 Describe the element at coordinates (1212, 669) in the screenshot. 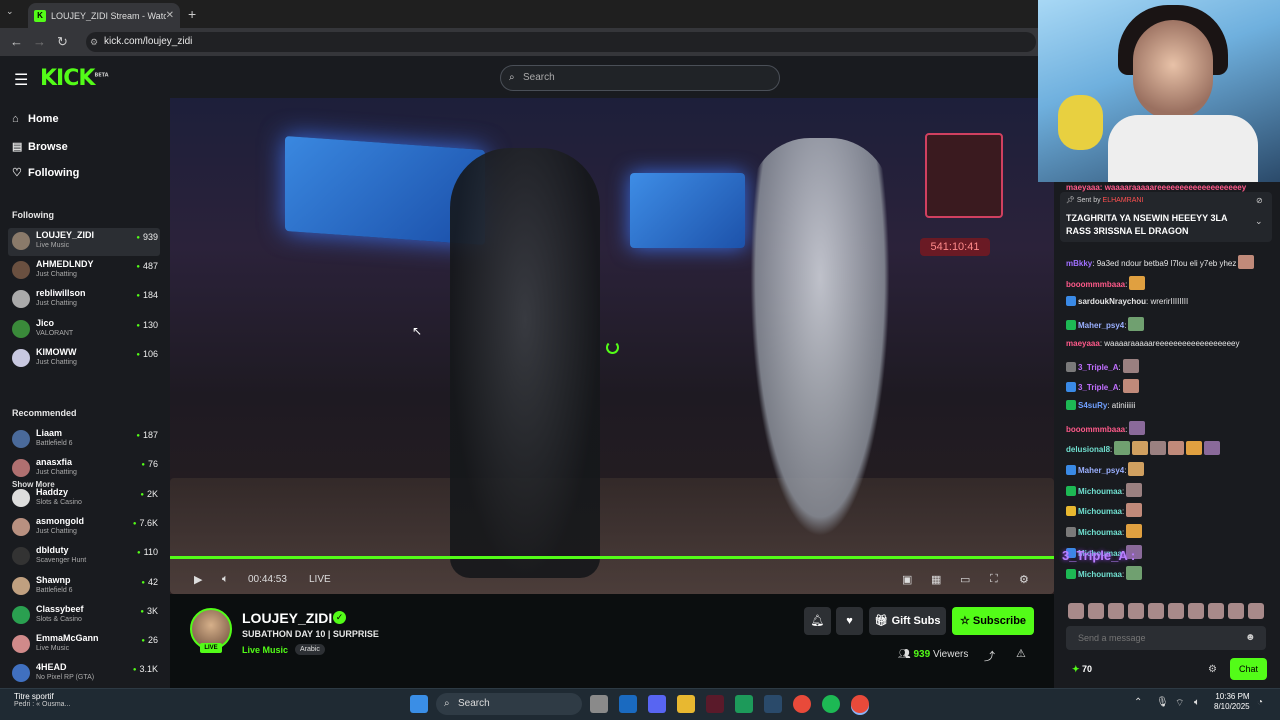

I see `chat-settings-icon: ⚙` at that location.